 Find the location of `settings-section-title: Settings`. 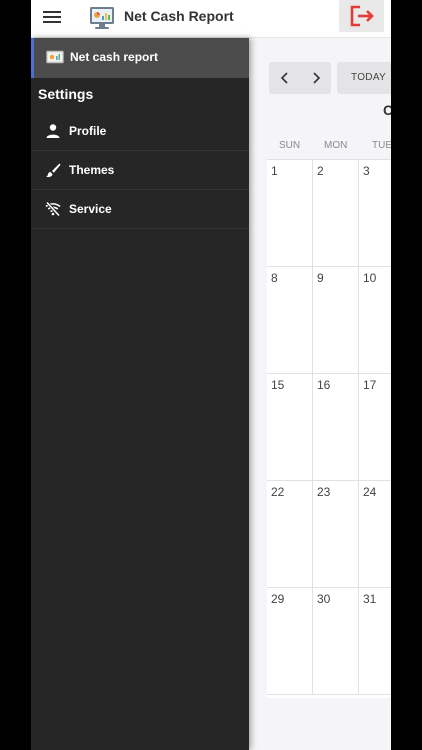

settings-section-title: Settings is located at coordinates (66, 94).